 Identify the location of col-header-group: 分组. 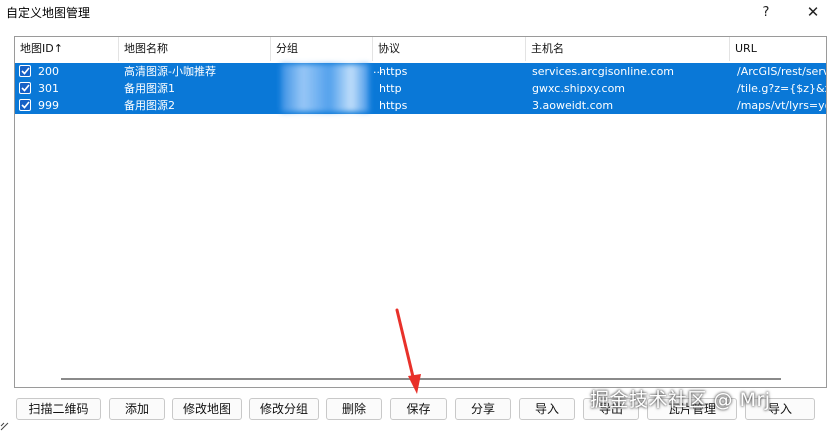
(322, 49).